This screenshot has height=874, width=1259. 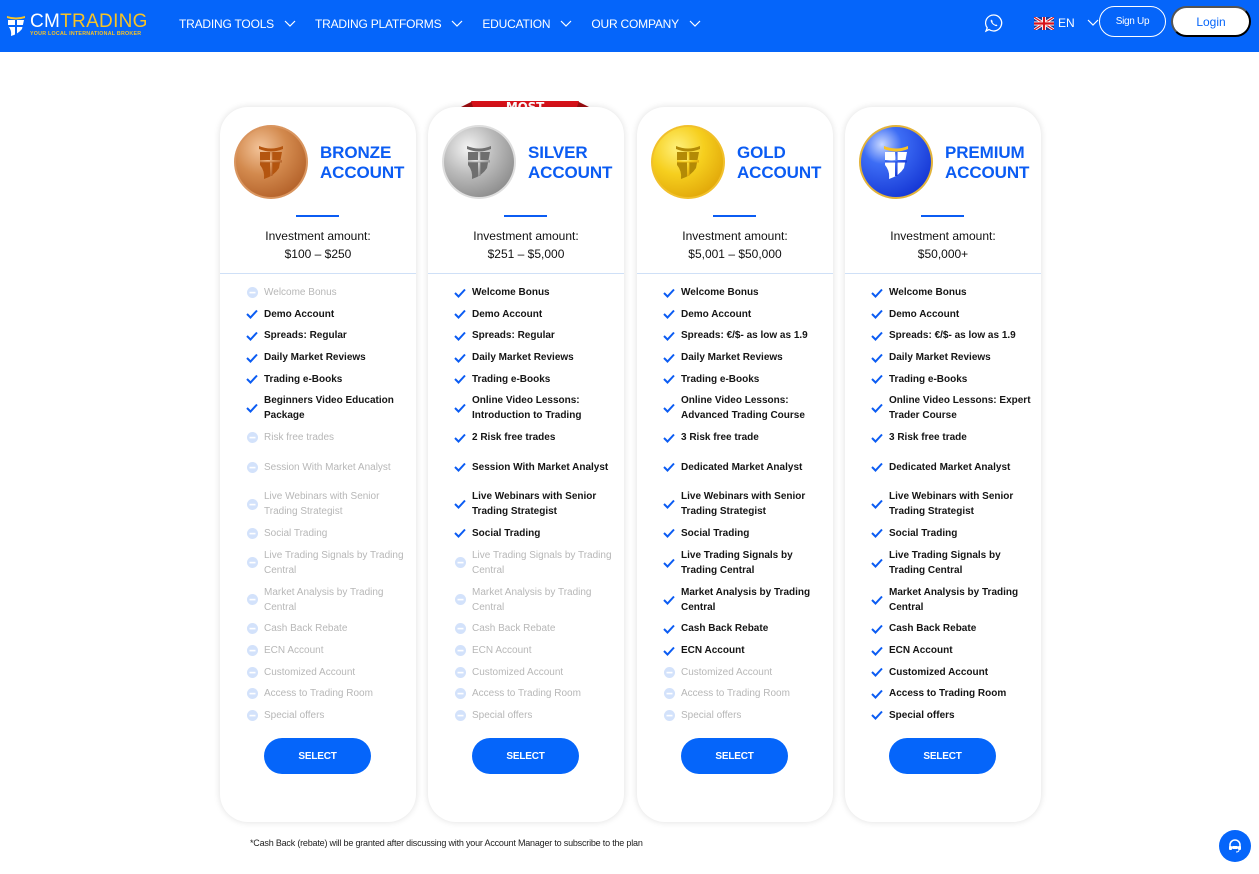 What do you see at coordinates (933, 629) in the screenshot?
I see `feature-text: Cash Back Rebate` at bounding box center [933, 629].